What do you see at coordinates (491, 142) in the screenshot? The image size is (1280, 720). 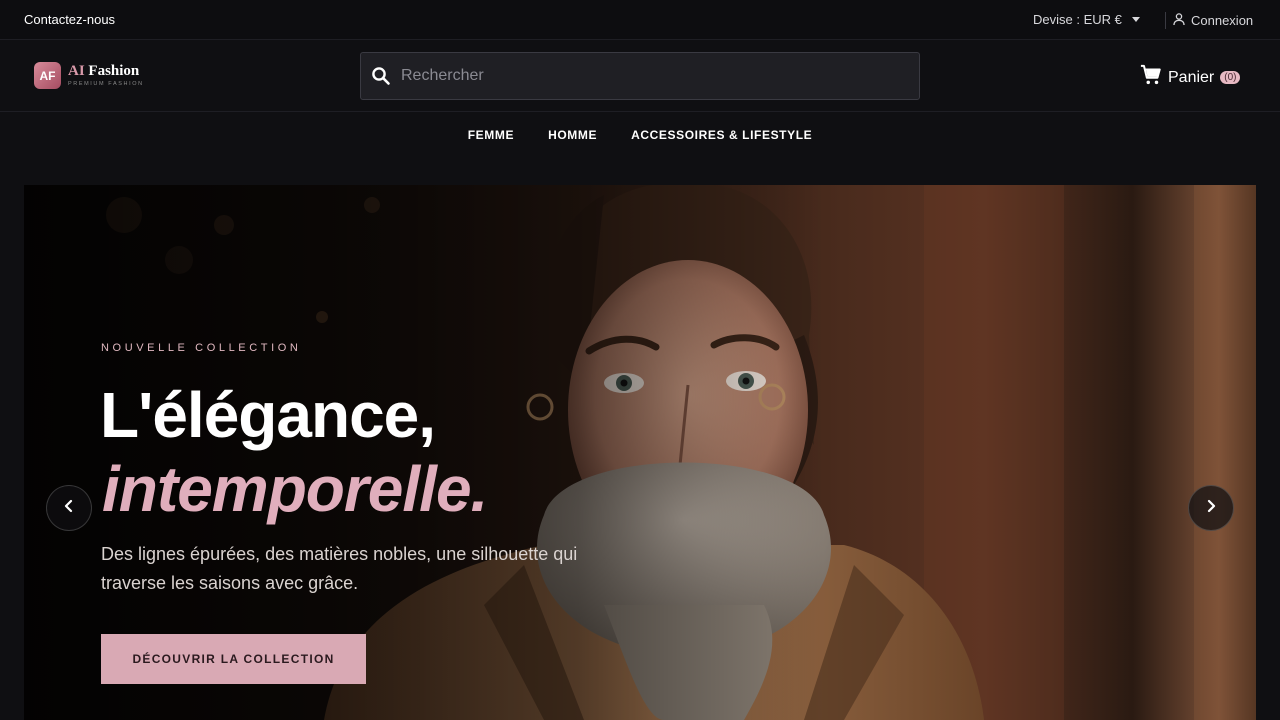 I see `nav-item-femme: FEMME` at bounding box center [491, 142].